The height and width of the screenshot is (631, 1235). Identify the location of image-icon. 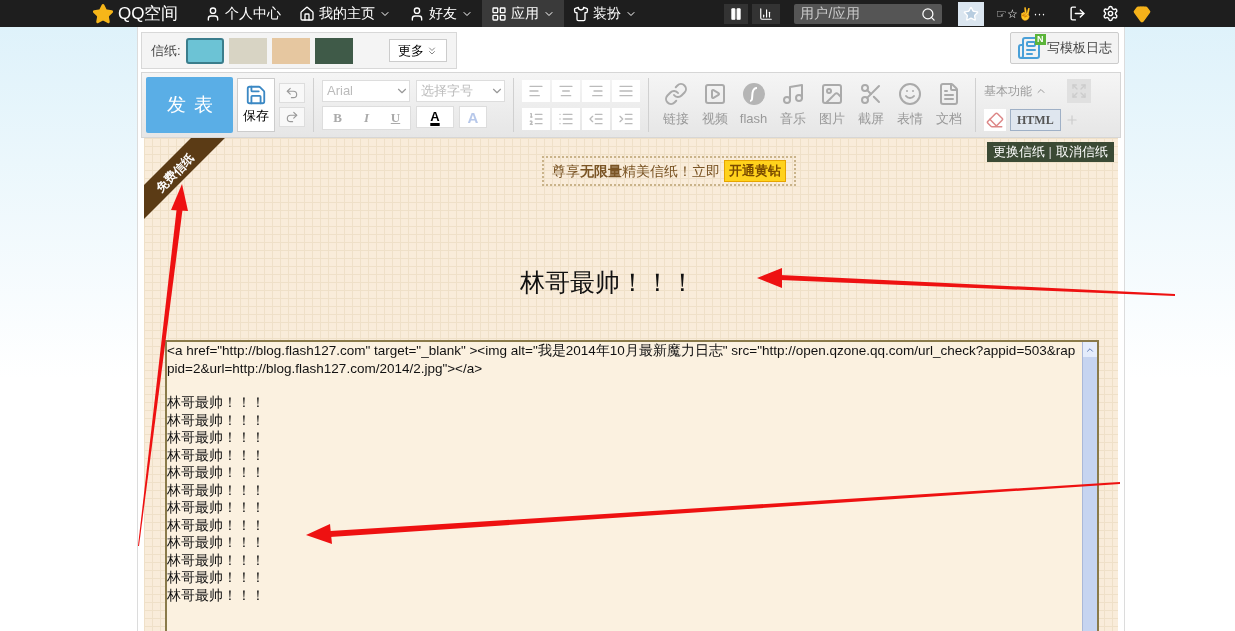
(831, 93).